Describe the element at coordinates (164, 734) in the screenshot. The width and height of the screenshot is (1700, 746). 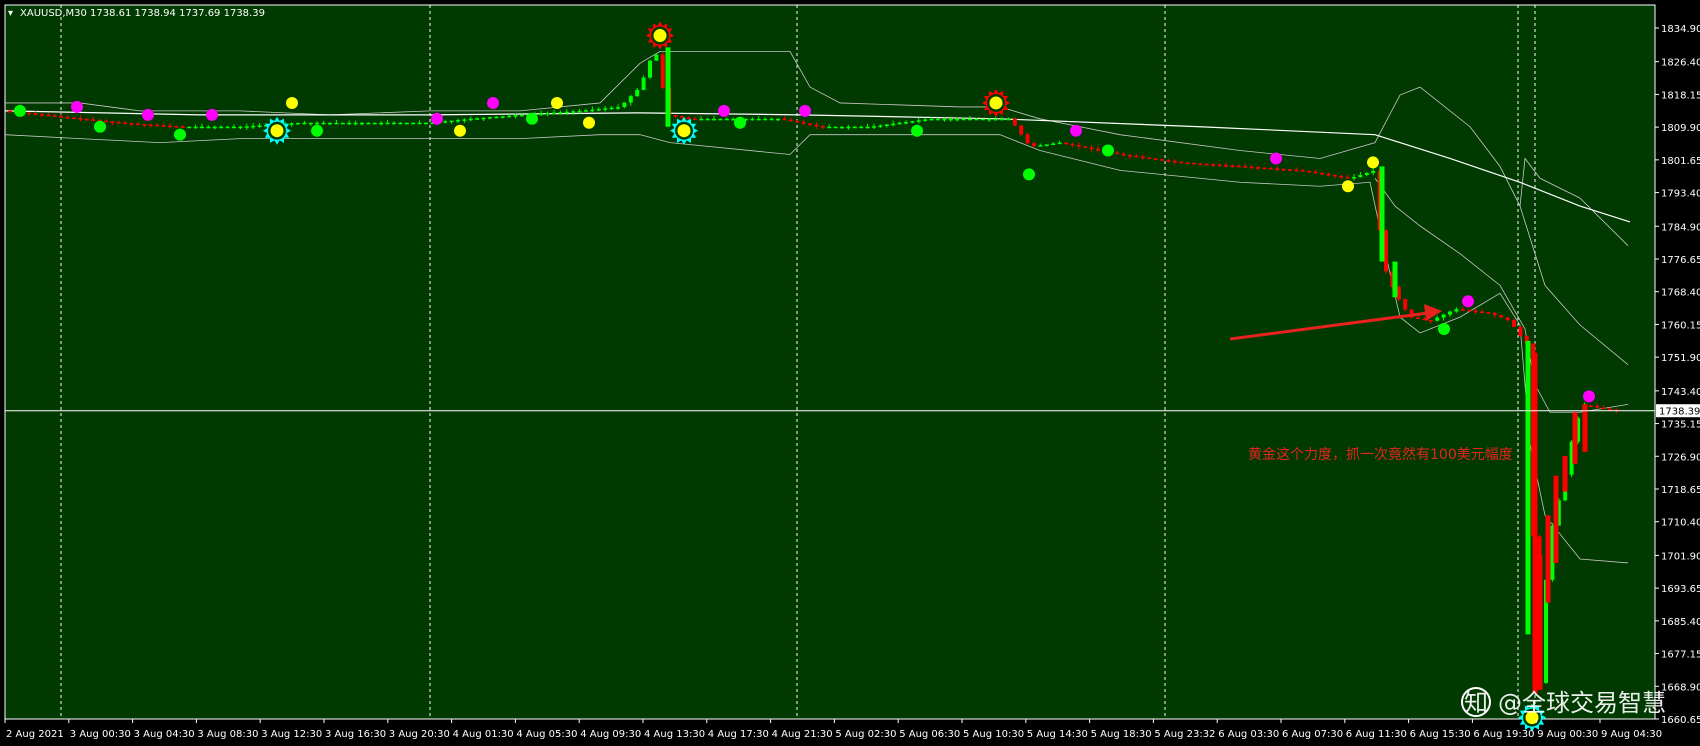
I see `x-tick-label: 3 Aug 04:30` at that location.